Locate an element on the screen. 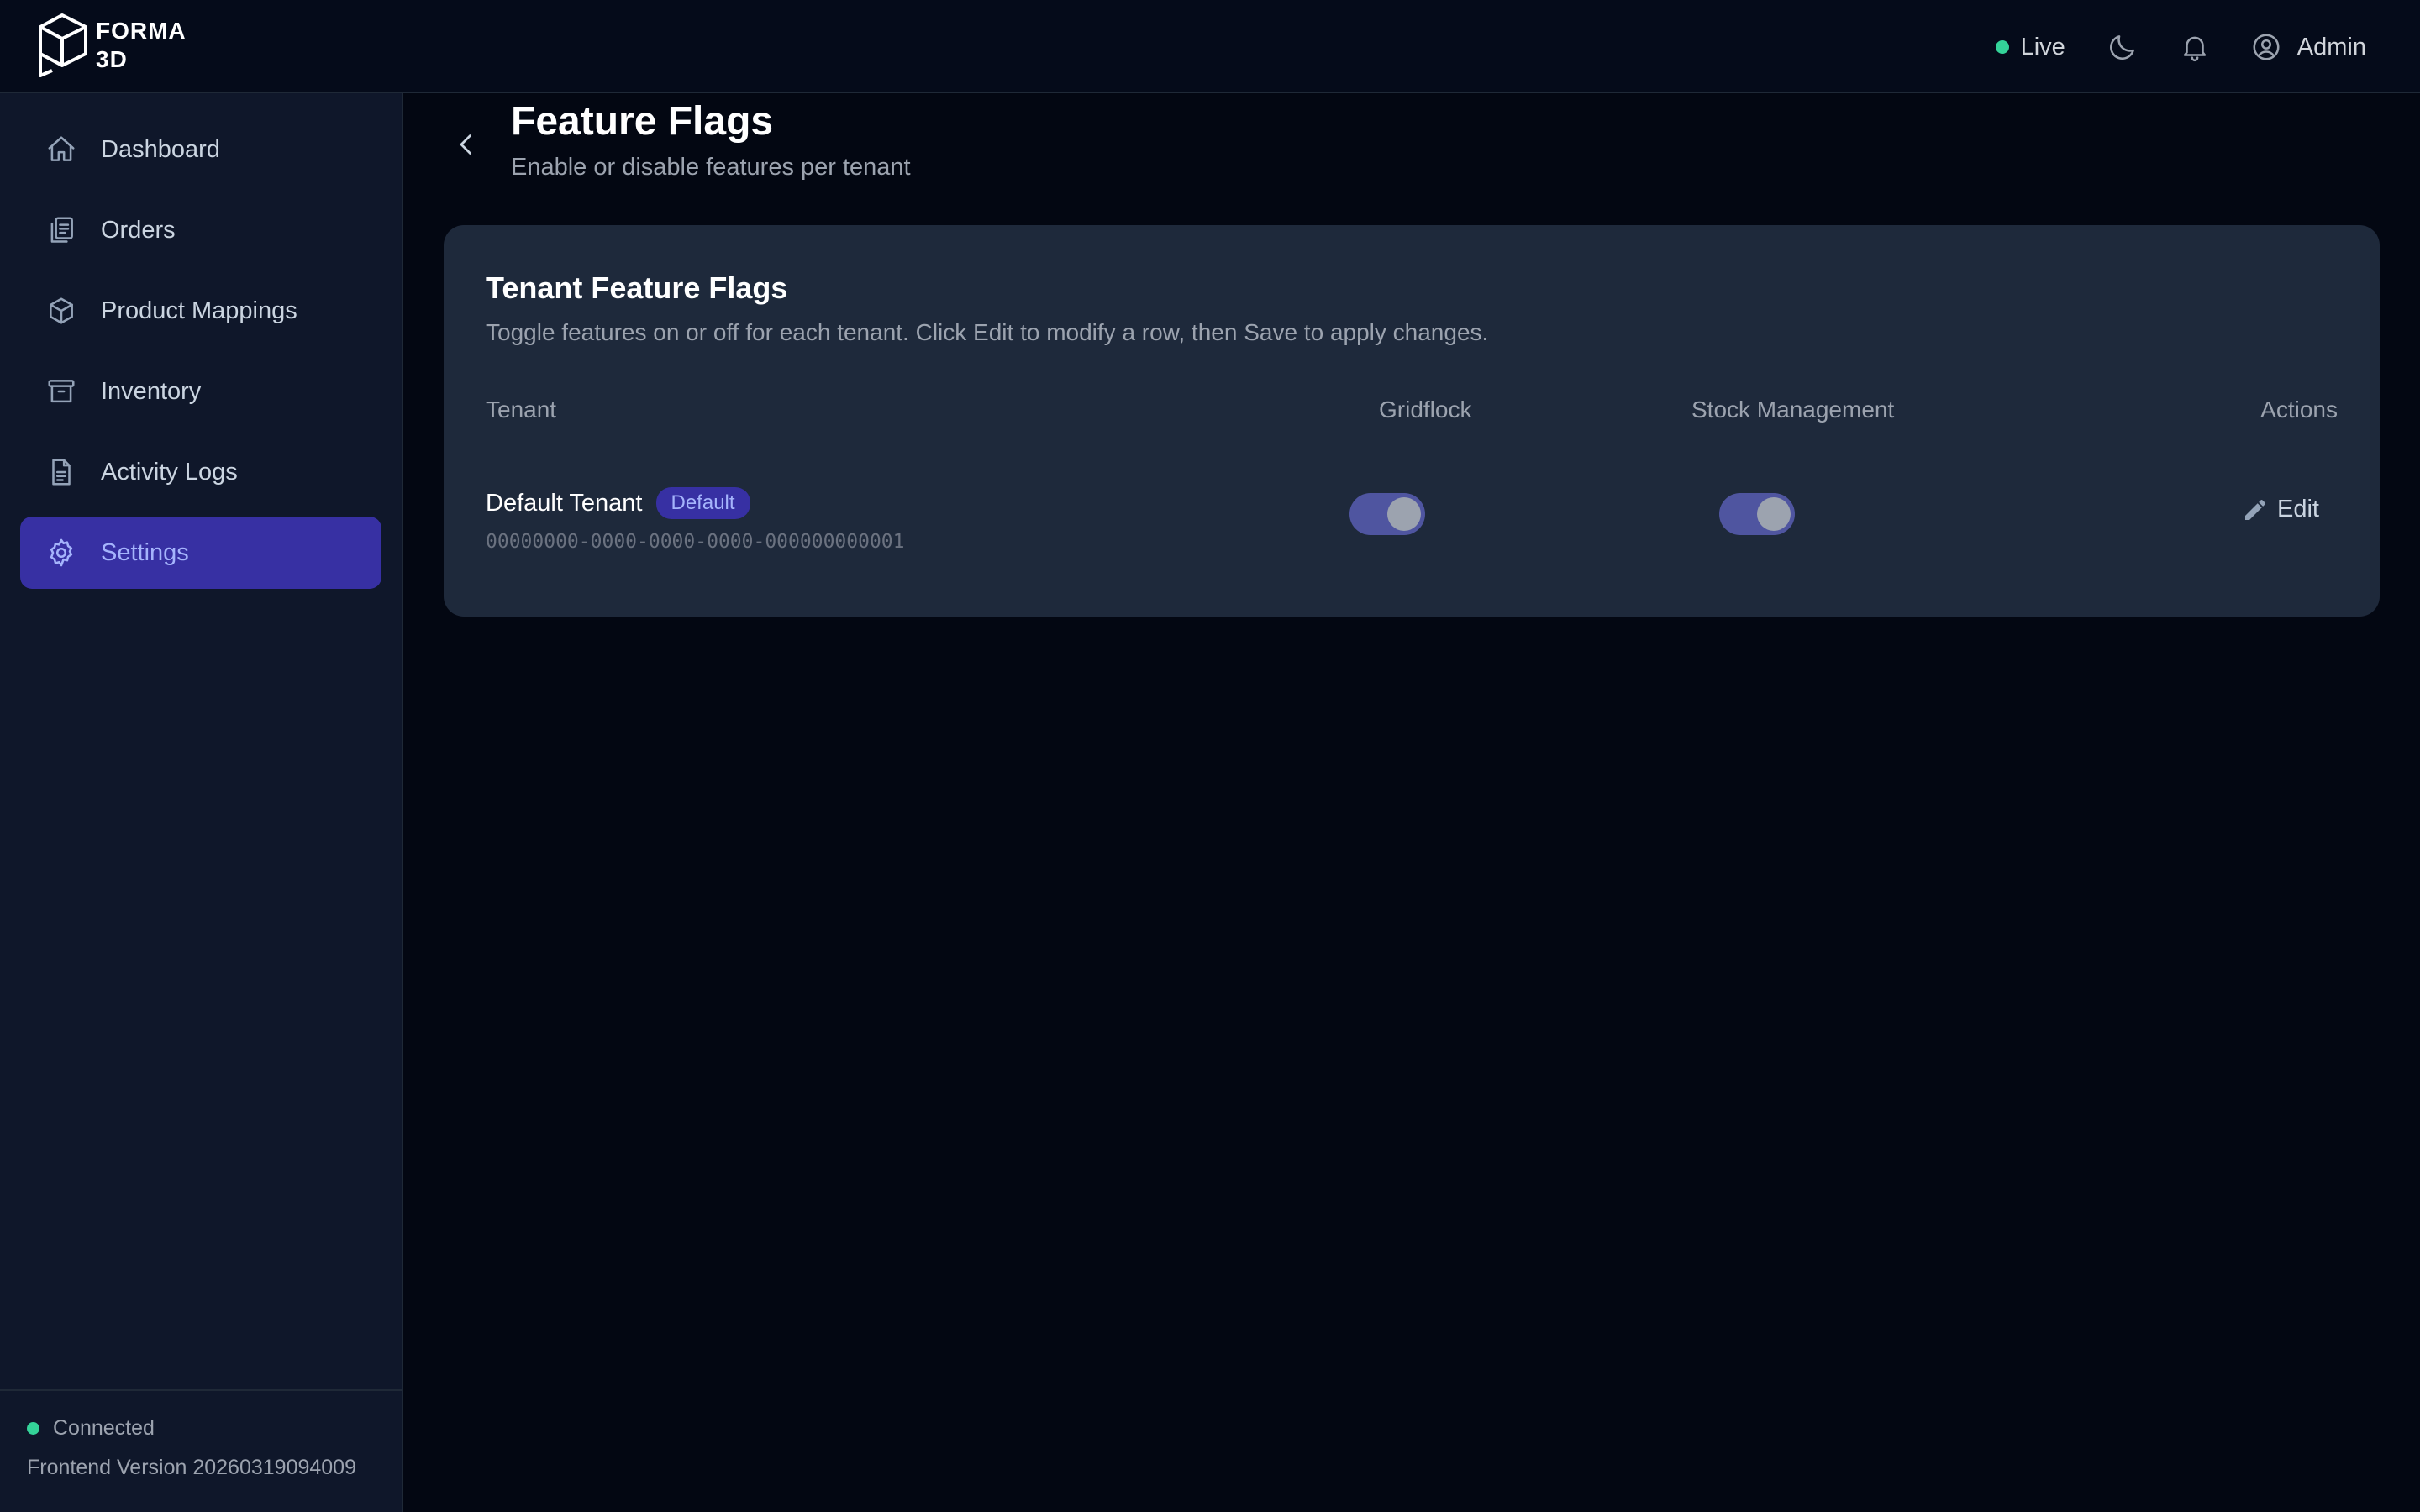  archive-box-icon is located at coordinates (62, 391).